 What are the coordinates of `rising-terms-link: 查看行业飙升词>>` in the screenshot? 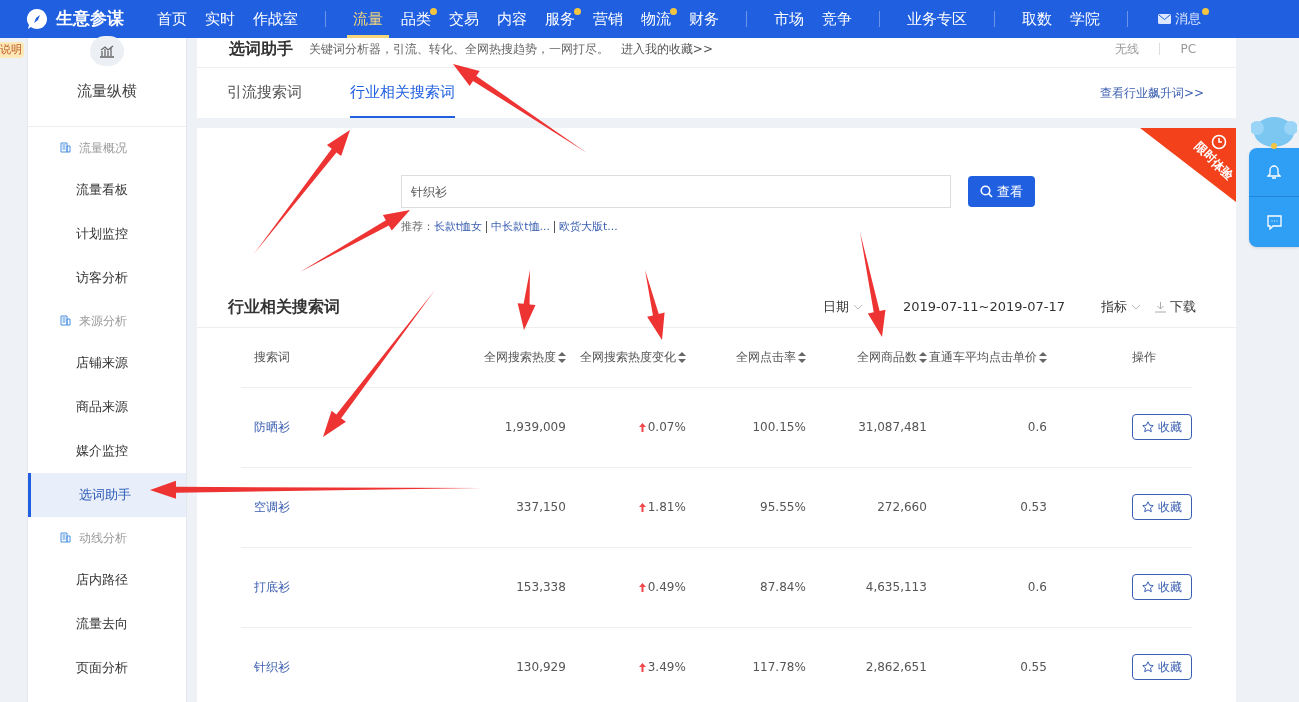 It's located at (1151, 93).